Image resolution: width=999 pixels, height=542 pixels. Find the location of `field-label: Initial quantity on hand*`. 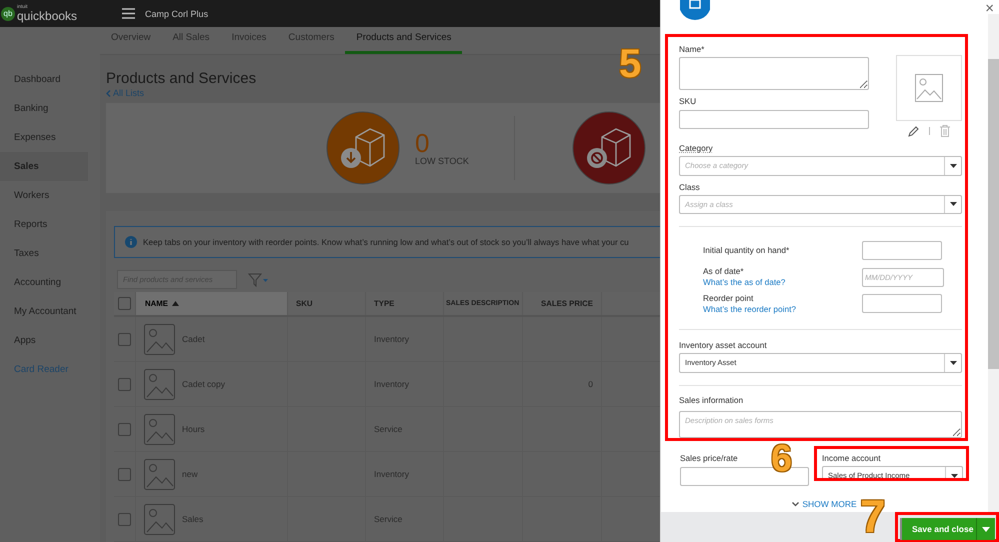

field-label: Initial quantity on hand* is located at coordinates (746, 250).